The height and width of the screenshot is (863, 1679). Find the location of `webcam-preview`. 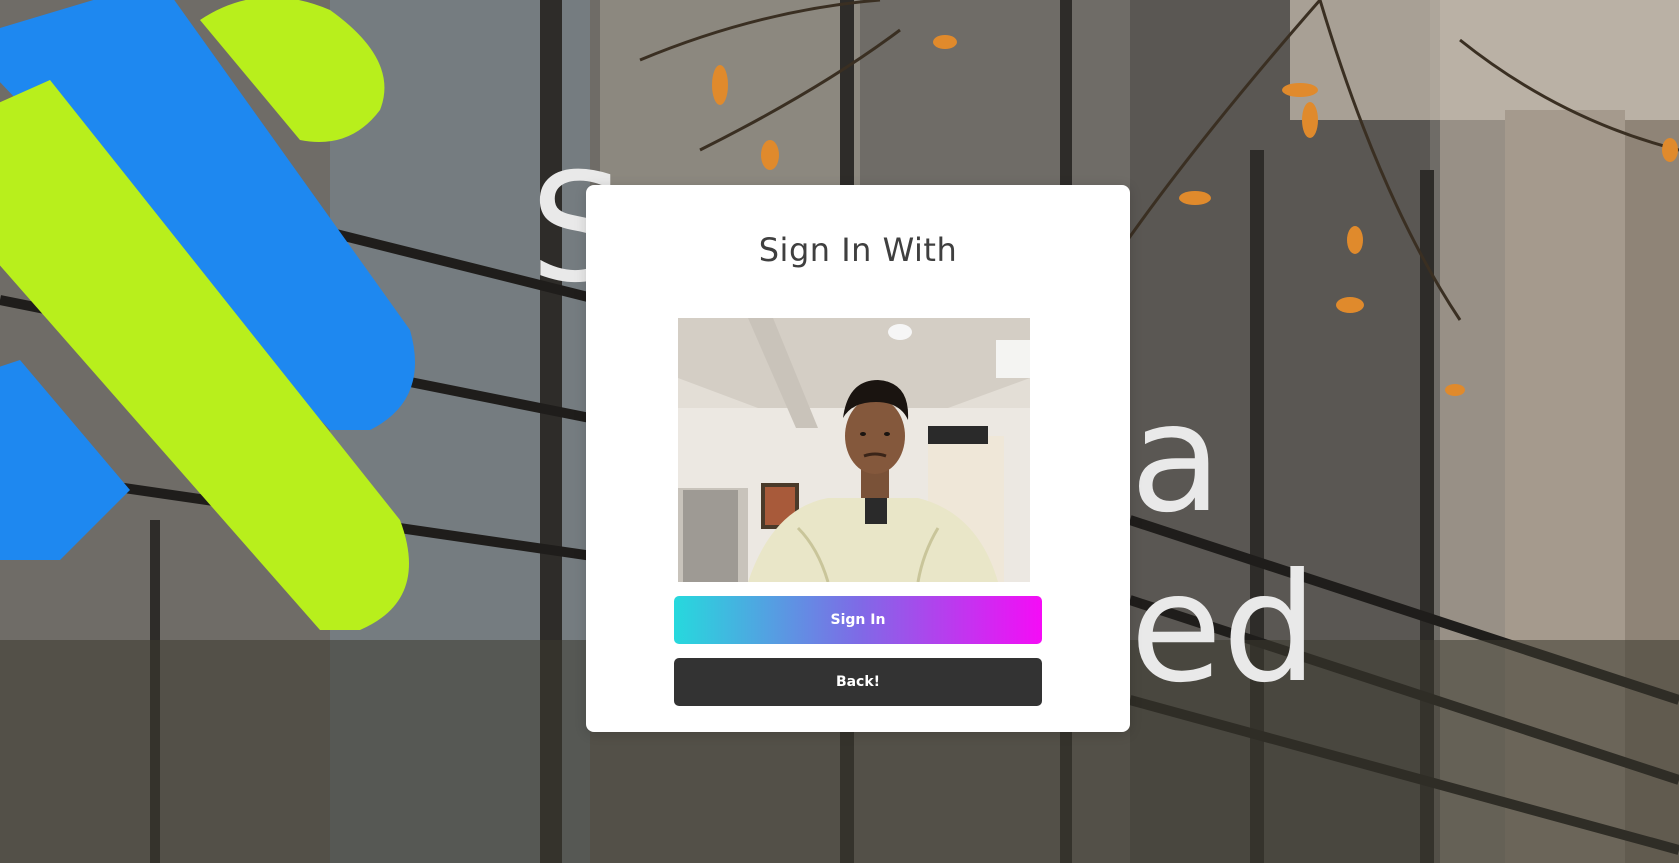

webcam-preview is located at coordinates (854, 450).